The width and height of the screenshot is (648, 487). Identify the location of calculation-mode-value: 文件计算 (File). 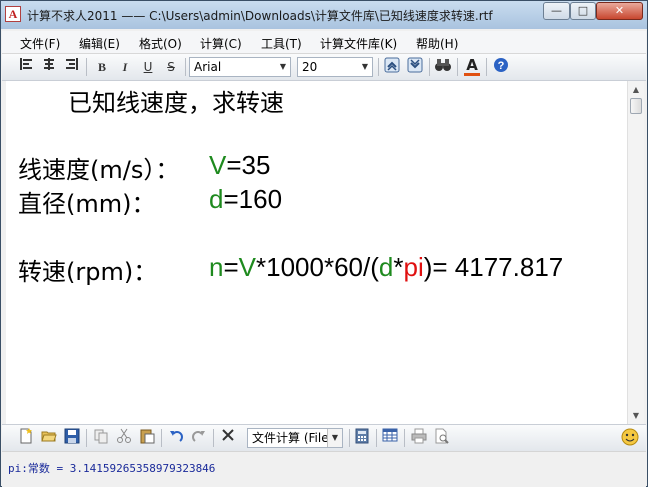
(293, 438).